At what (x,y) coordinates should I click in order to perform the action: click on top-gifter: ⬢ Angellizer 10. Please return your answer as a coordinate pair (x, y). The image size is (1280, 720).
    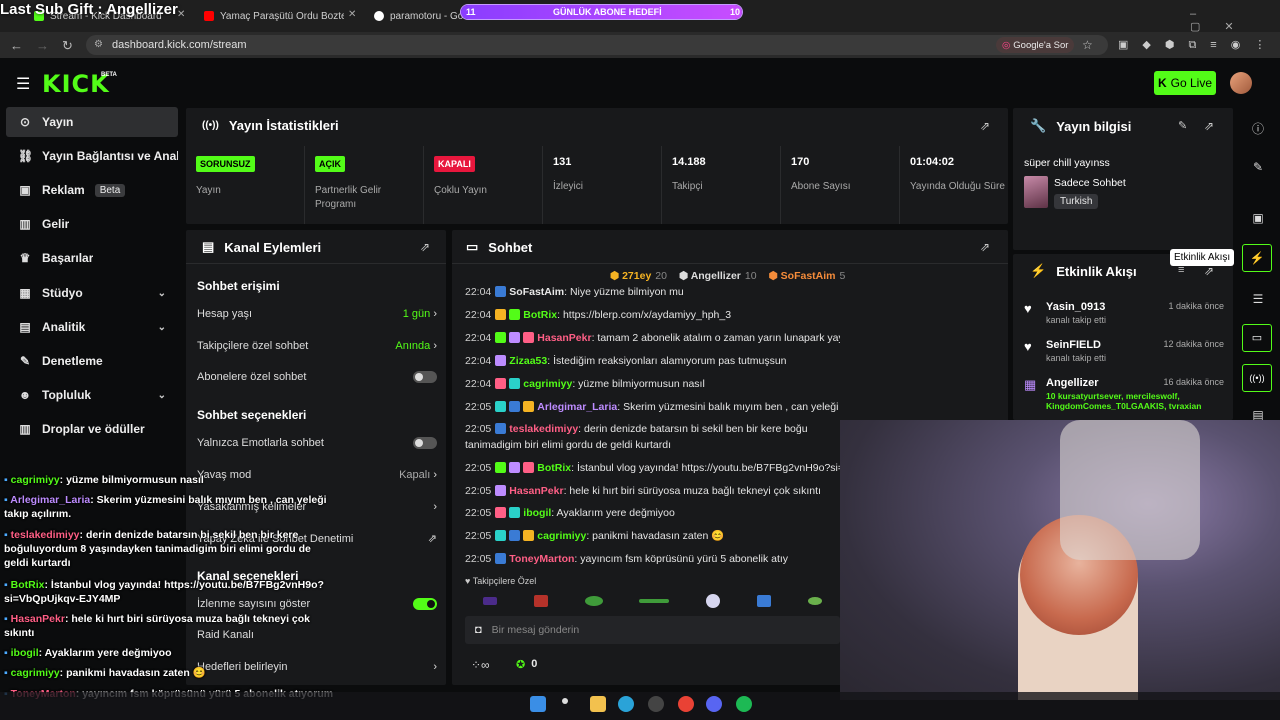
    Looking at the image, I should click on (718, 276).